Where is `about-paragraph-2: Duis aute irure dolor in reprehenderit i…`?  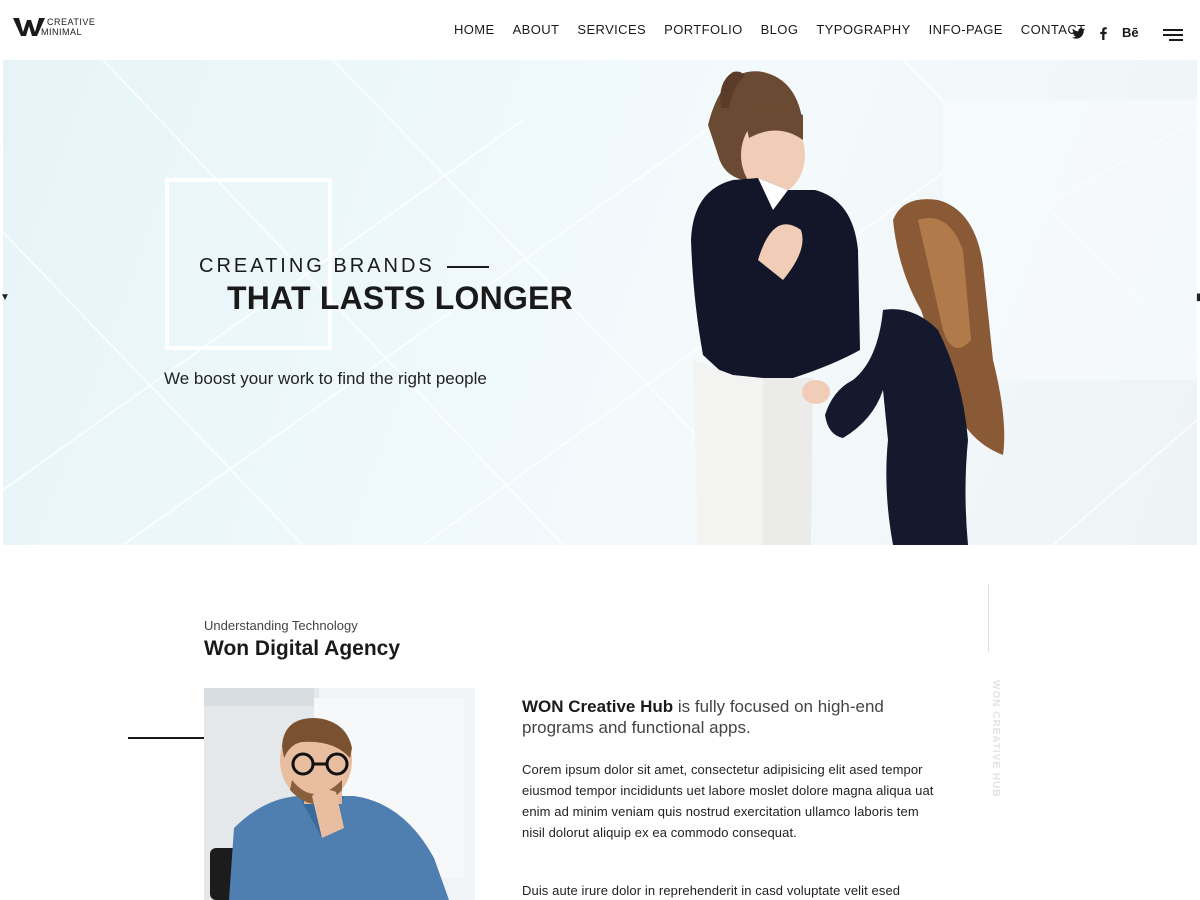 about-paragraph-2: Duis aute irure dolor in reprehenderit i… is located at coordinates (711, 890).